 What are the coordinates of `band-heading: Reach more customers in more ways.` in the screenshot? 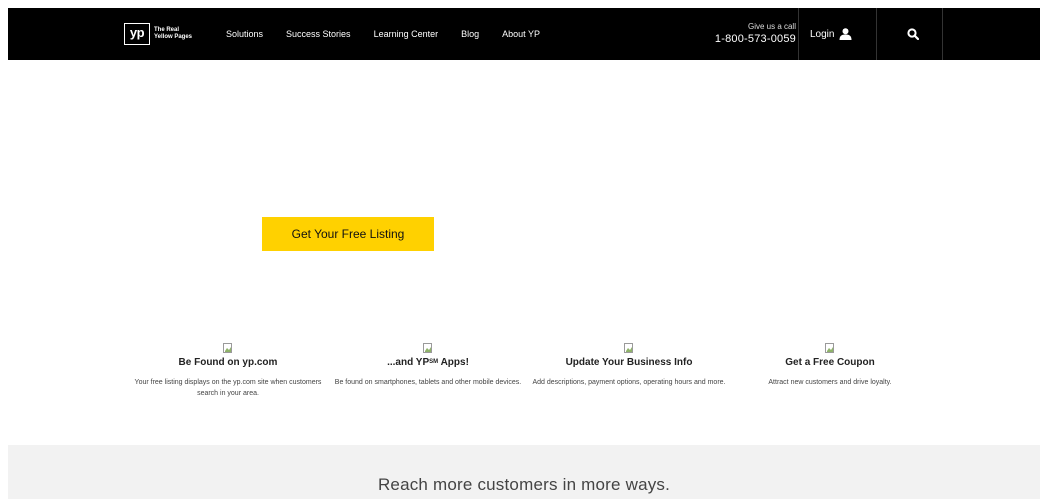 It's located at (524, 484).